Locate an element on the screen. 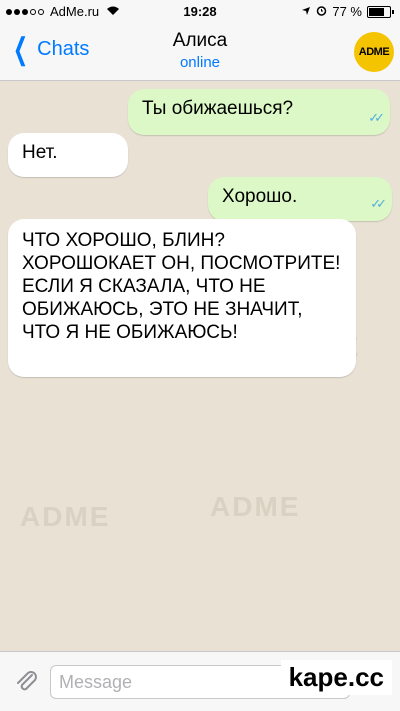  avatar: ADME is located at coordinates (374, 52).